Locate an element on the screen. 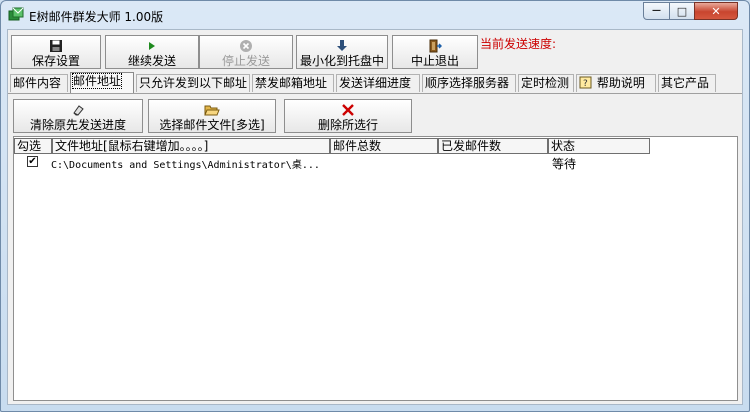 This screenshot has width=750, height=412. tab-help: ? 帮助说明 is located at coordinates (616, 83).